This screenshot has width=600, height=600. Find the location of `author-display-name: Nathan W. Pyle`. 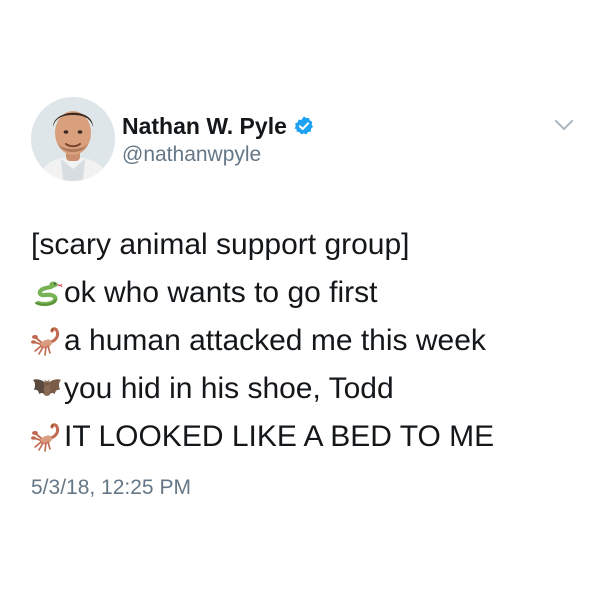

author-display-name: Nathan W. Pyle is located at coordinates (204, 126).